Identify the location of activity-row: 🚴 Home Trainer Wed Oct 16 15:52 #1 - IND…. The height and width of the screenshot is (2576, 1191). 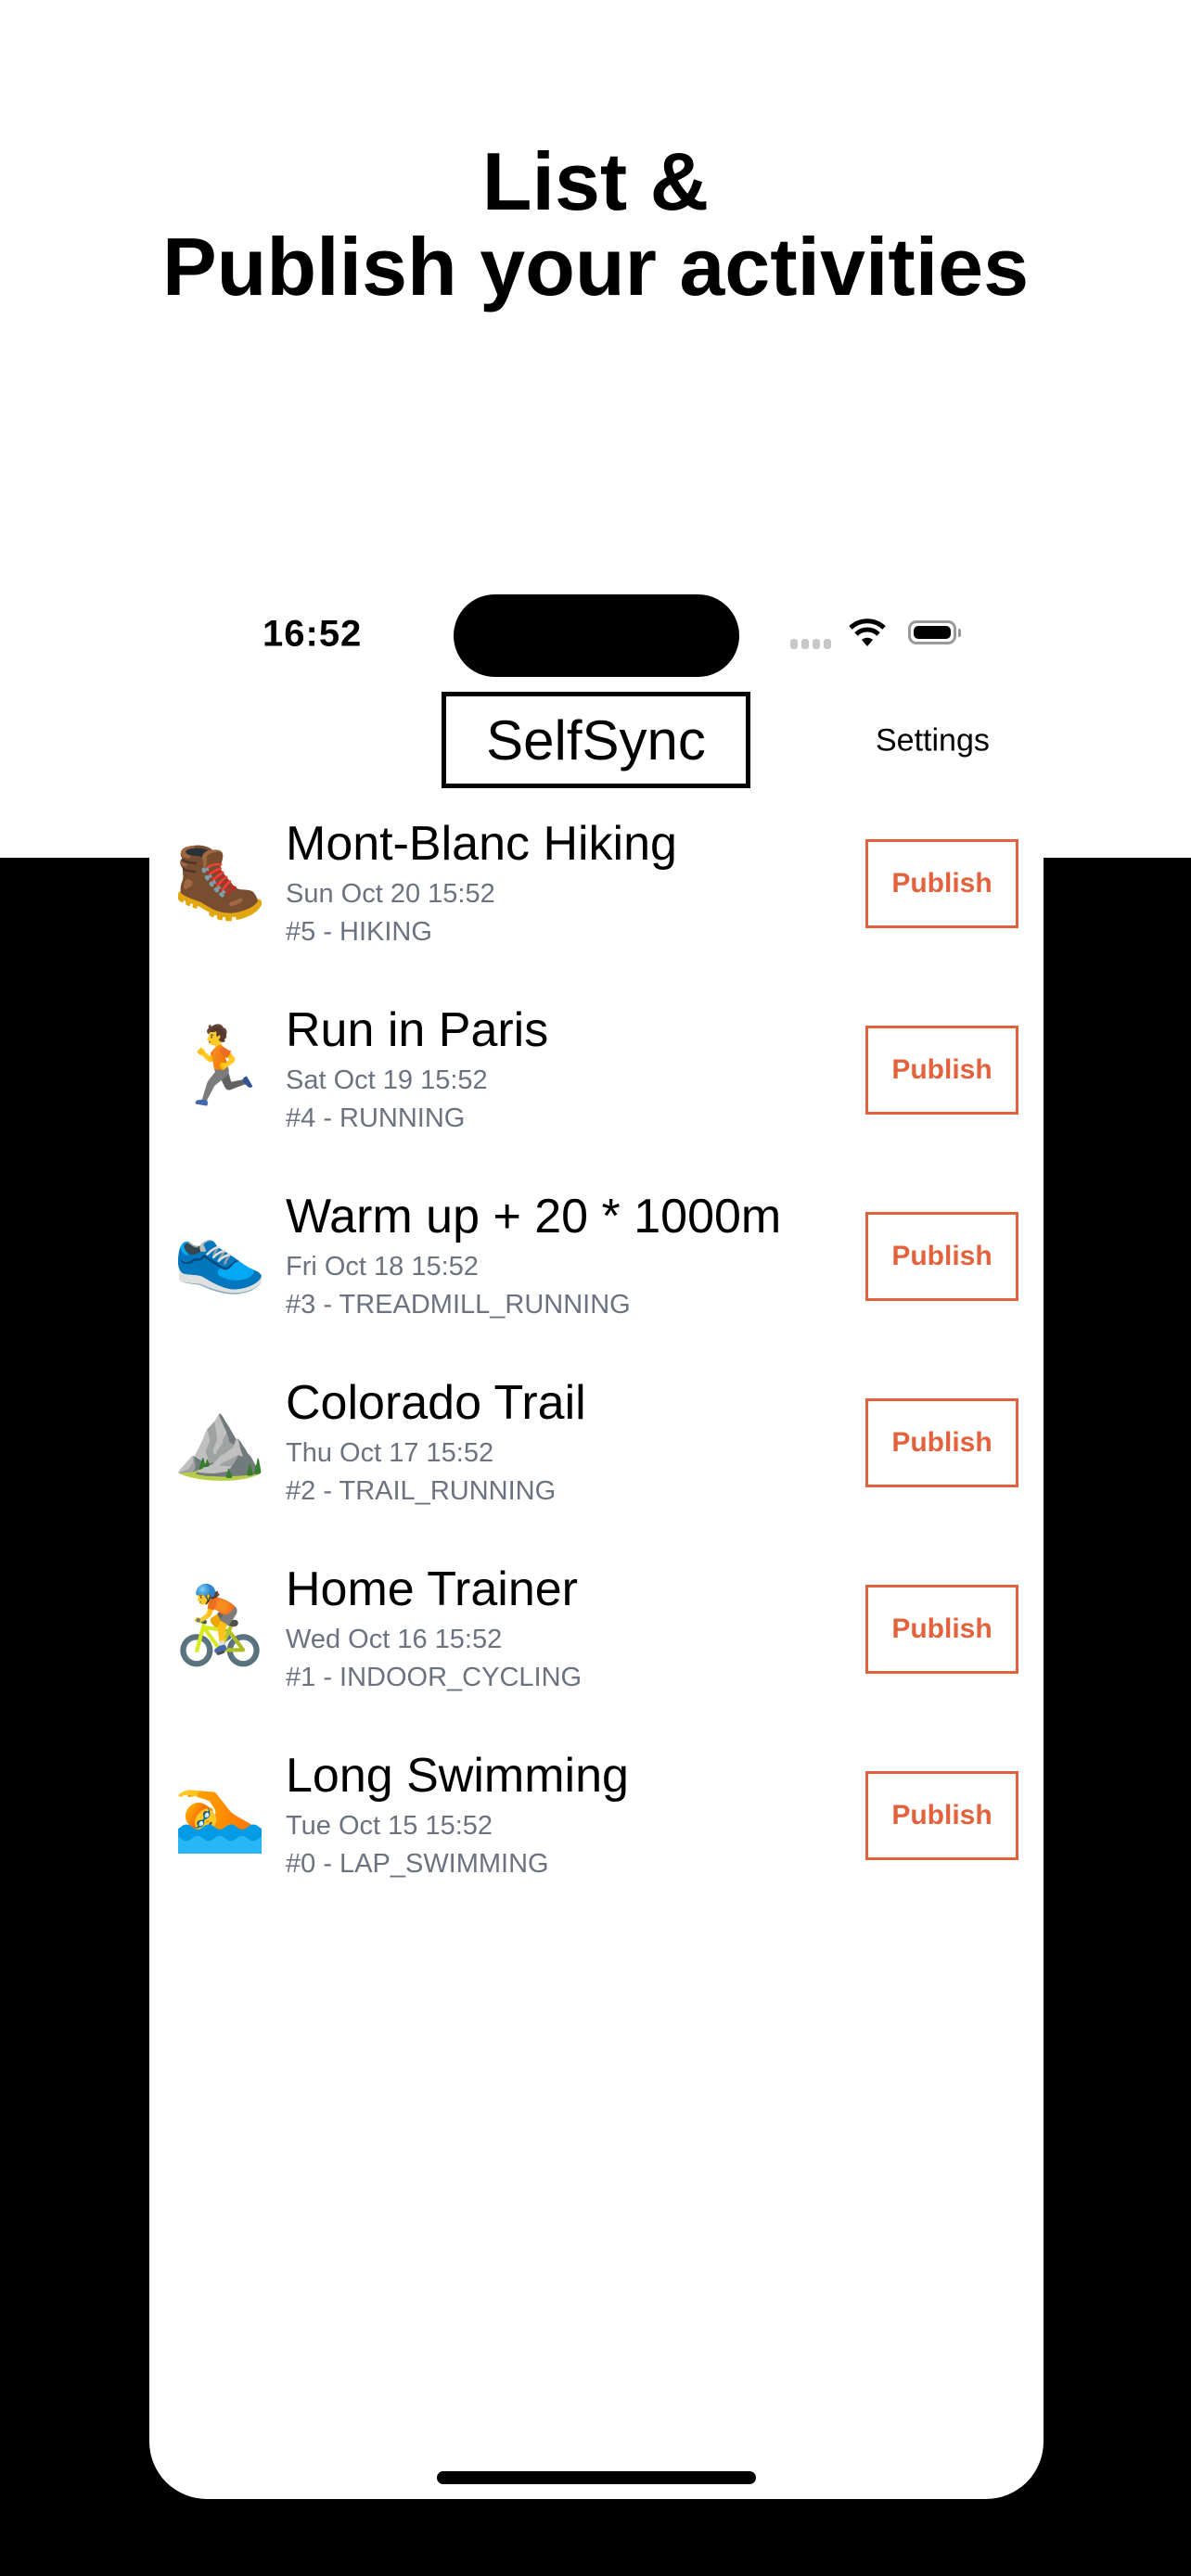
(597, 1659).